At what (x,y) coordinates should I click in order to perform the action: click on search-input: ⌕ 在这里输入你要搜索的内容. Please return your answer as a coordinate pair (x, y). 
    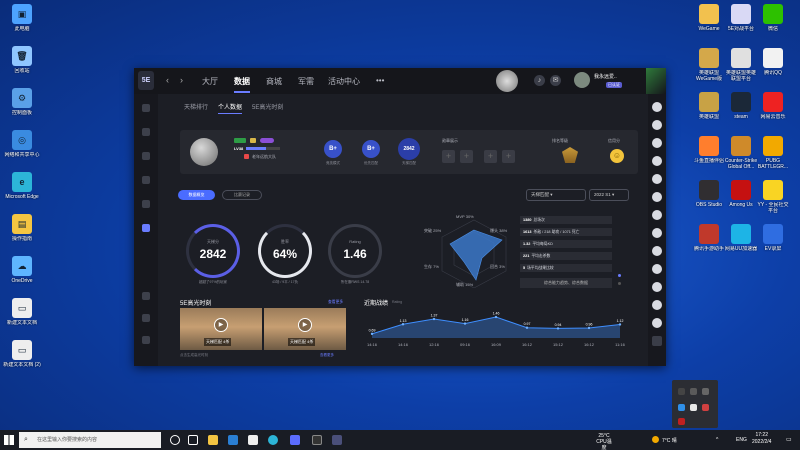
    Looking at the image, I should click on (90, 440).